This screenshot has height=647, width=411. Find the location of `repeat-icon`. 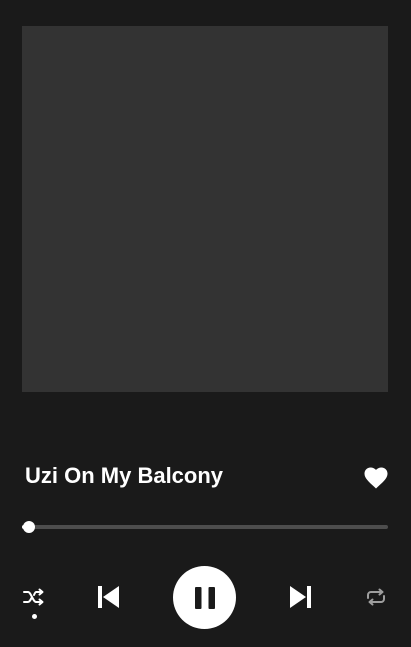

repeat-icon is located at coordinates (376, 597).